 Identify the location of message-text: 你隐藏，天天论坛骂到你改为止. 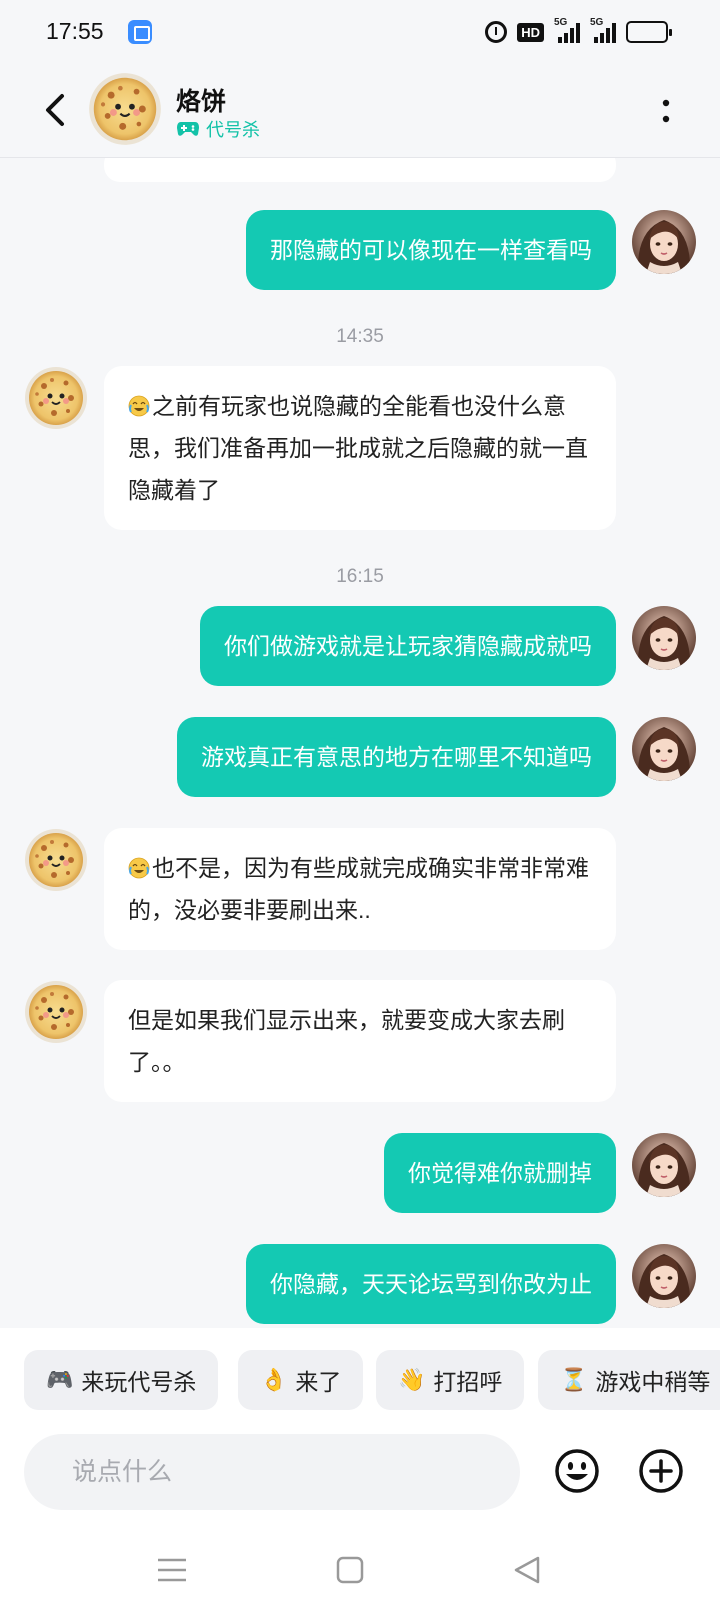
(431, 1284).